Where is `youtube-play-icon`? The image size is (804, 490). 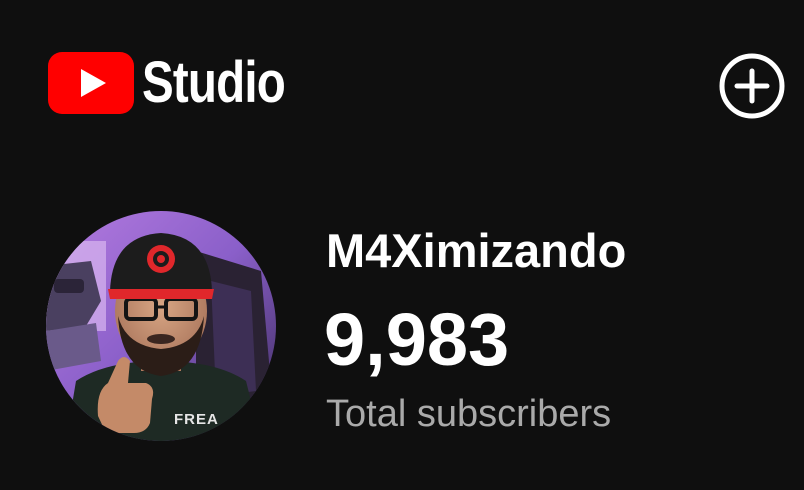 youtube-play-icon is located at coordinates (91, 83).